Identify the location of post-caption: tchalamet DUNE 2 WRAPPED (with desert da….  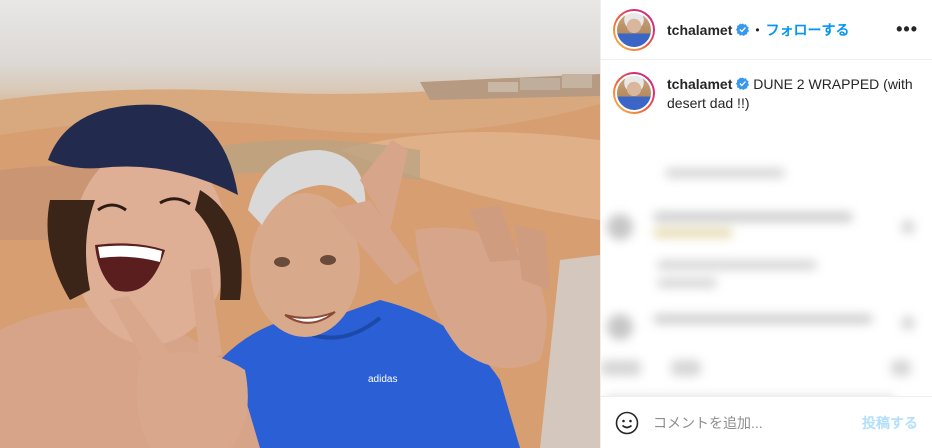
(766, 93).